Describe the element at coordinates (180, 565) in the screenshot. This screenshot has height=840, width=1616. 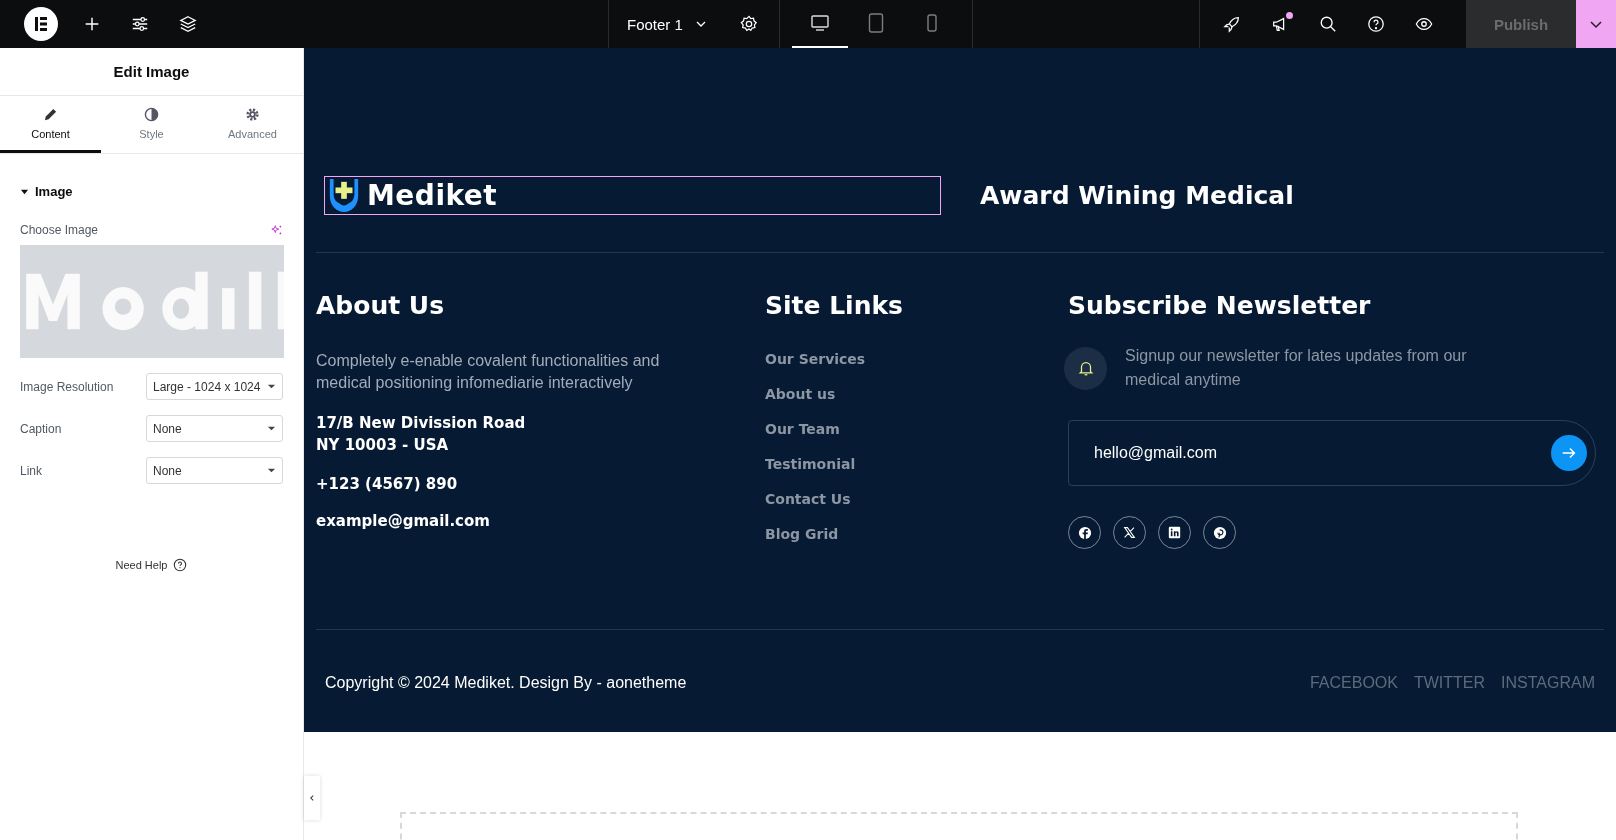
I see `help-icon` at that location.